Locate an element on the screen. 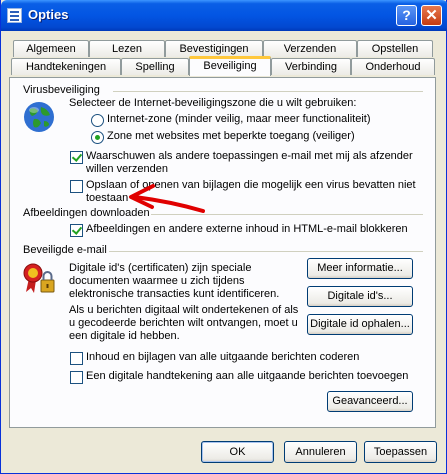 This screenshot has width=447, height=474. block-images-checkbox is located at coordinates (76, 230).